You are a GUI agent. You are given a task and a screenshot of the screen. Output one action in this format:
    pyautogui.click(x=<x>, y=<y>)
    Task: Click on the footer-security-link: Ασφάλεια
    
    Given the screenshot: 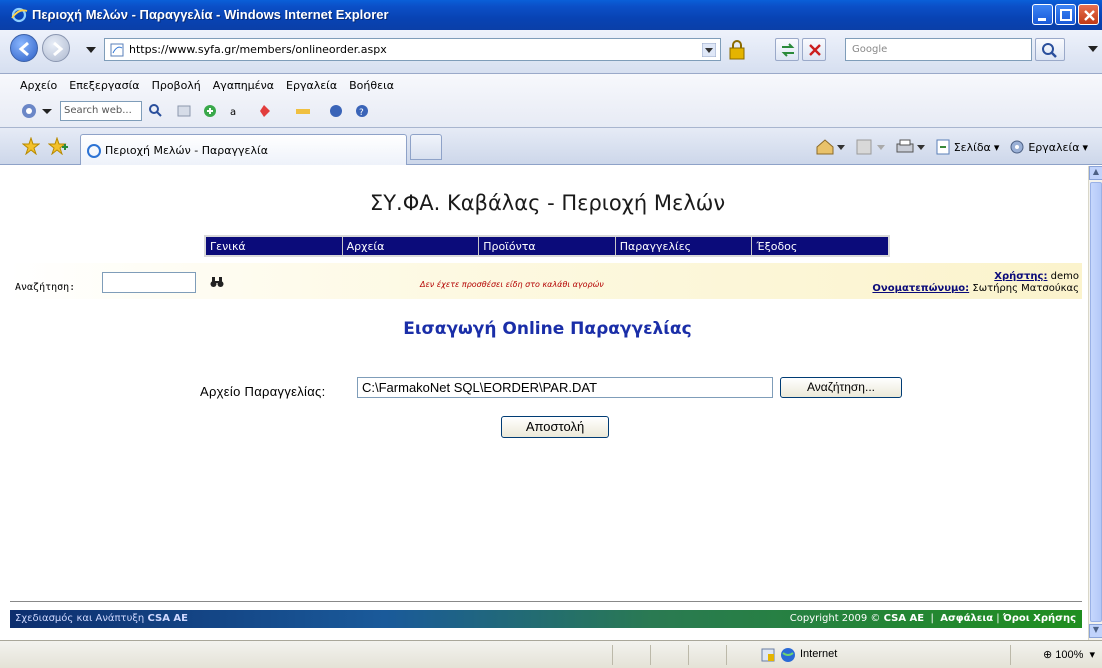 What is the action you would take?
    pyautogui.click(x=966, y=618)
    